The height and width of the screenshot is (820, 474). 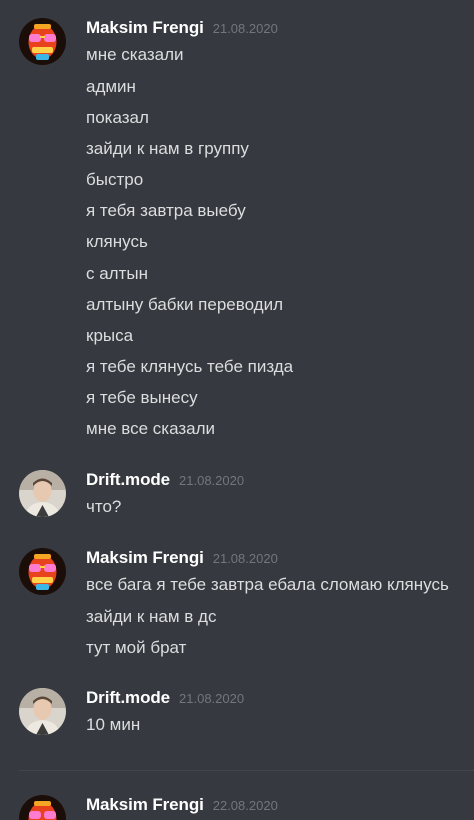 What do you see at coordinates (190, 366) in the screenshot?
I see `message-text: я тебе клянусь тебе пизда` at bounding box center [190, 366].